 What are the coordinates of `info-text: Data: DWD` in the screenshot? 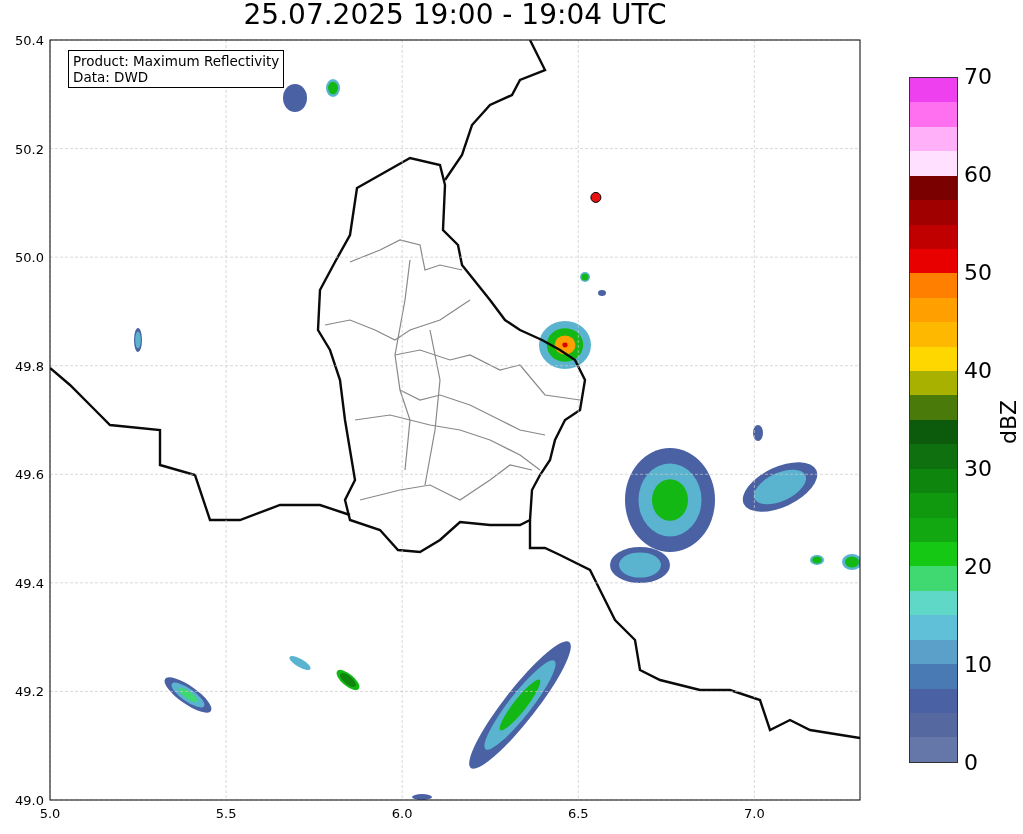 It's located at (111, 77).